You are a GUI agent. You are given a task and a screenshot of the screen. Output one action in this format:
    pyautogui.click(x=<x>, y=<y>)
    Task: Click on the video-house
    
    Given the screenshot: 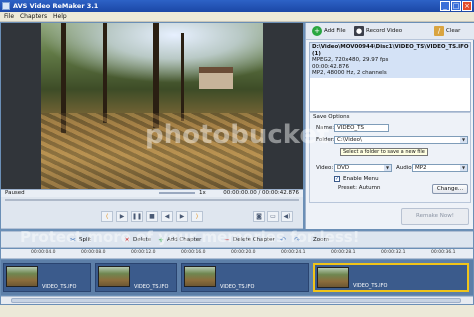 What is the action you would take?
    pyautogui.click(x=216, y=78)
    